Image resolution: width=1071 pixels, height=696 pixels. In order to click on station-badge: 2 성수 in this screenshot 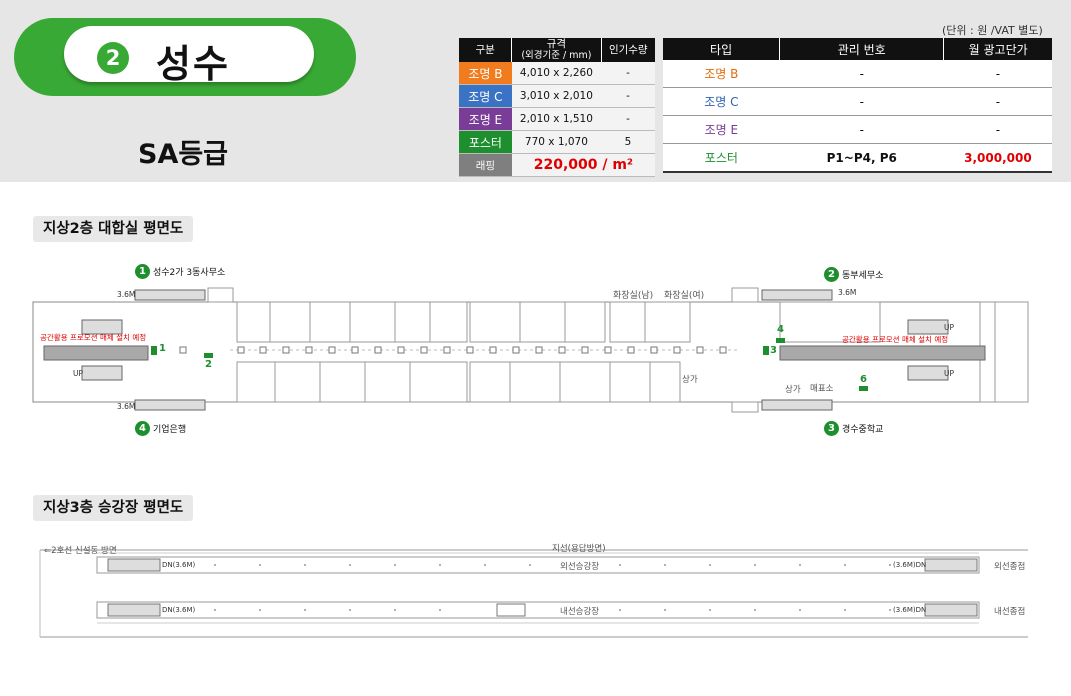, I will do `click(185, 57)`.